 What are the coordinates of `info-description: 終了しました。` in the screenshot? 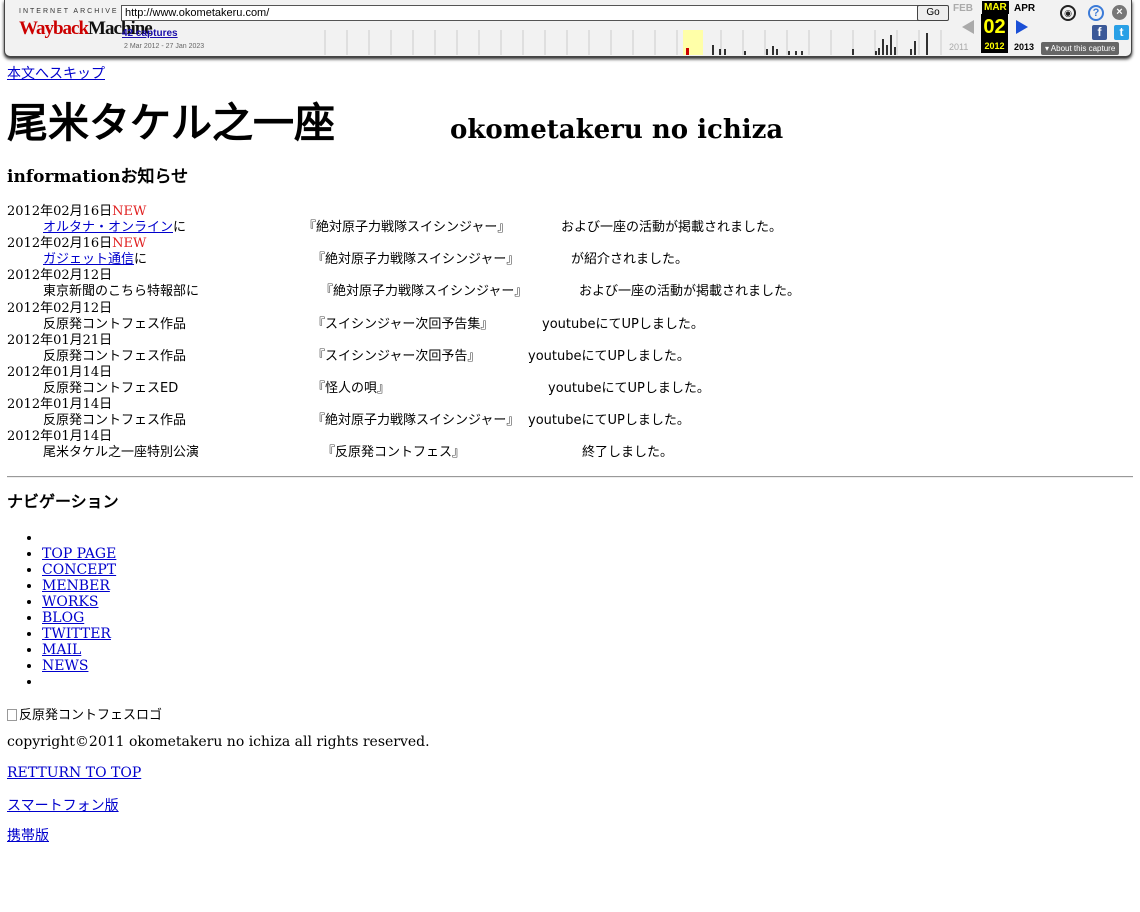 It's located at (628, 453).